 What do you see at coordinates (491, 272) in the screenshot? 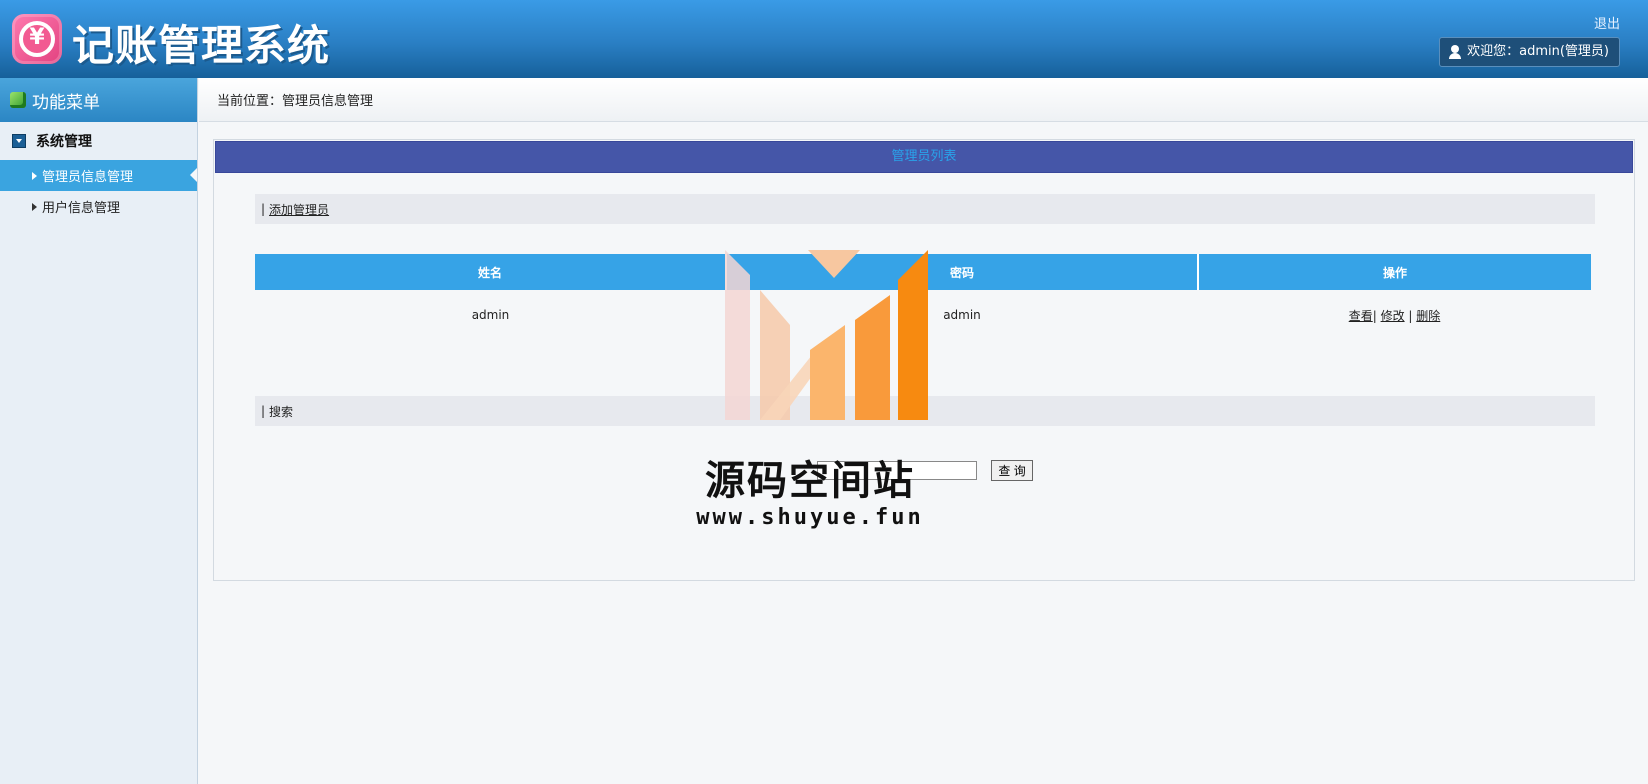
I see `column-header-name: 姓名` at bounding box center [491, 272].